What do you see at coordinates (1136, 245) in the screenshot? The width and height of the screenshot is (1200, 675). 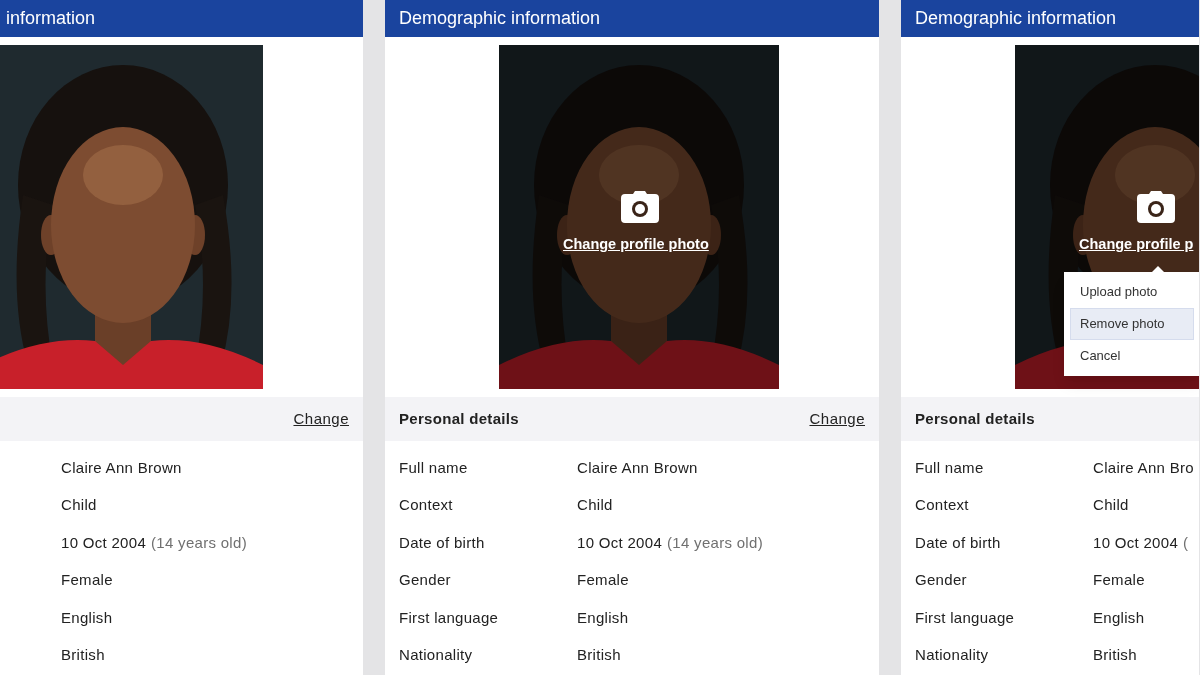 I see `change-photo-link: Change profile p` at bounding box center [1136, 245].